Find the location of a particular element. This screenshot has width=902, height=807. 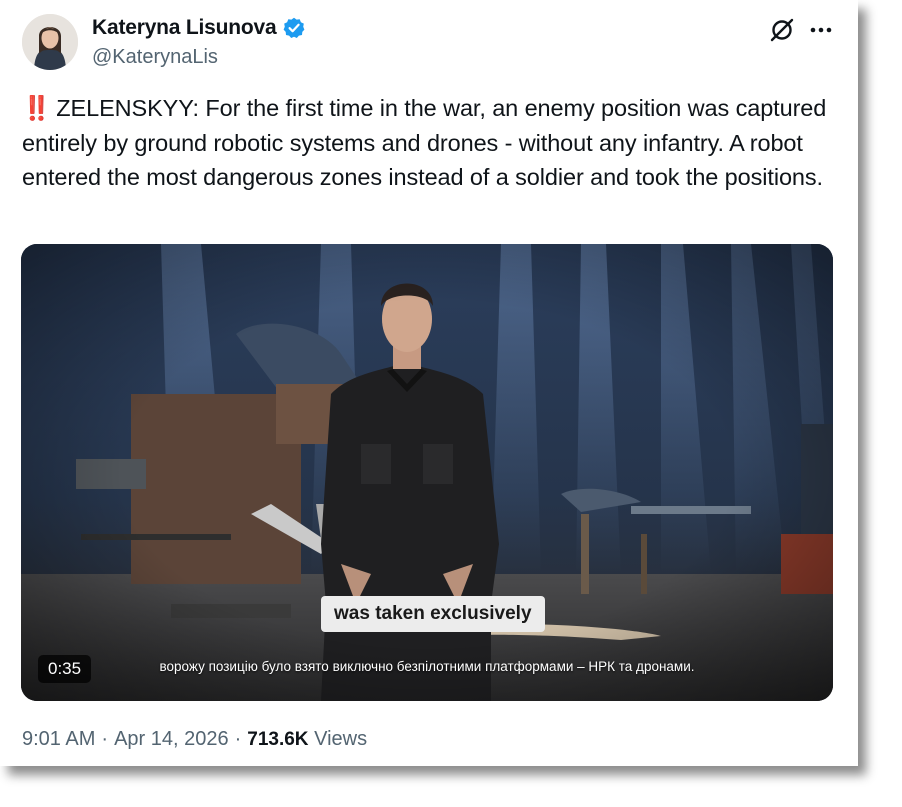

views-group: 713.6K Views is located at coordinates (307, 739).